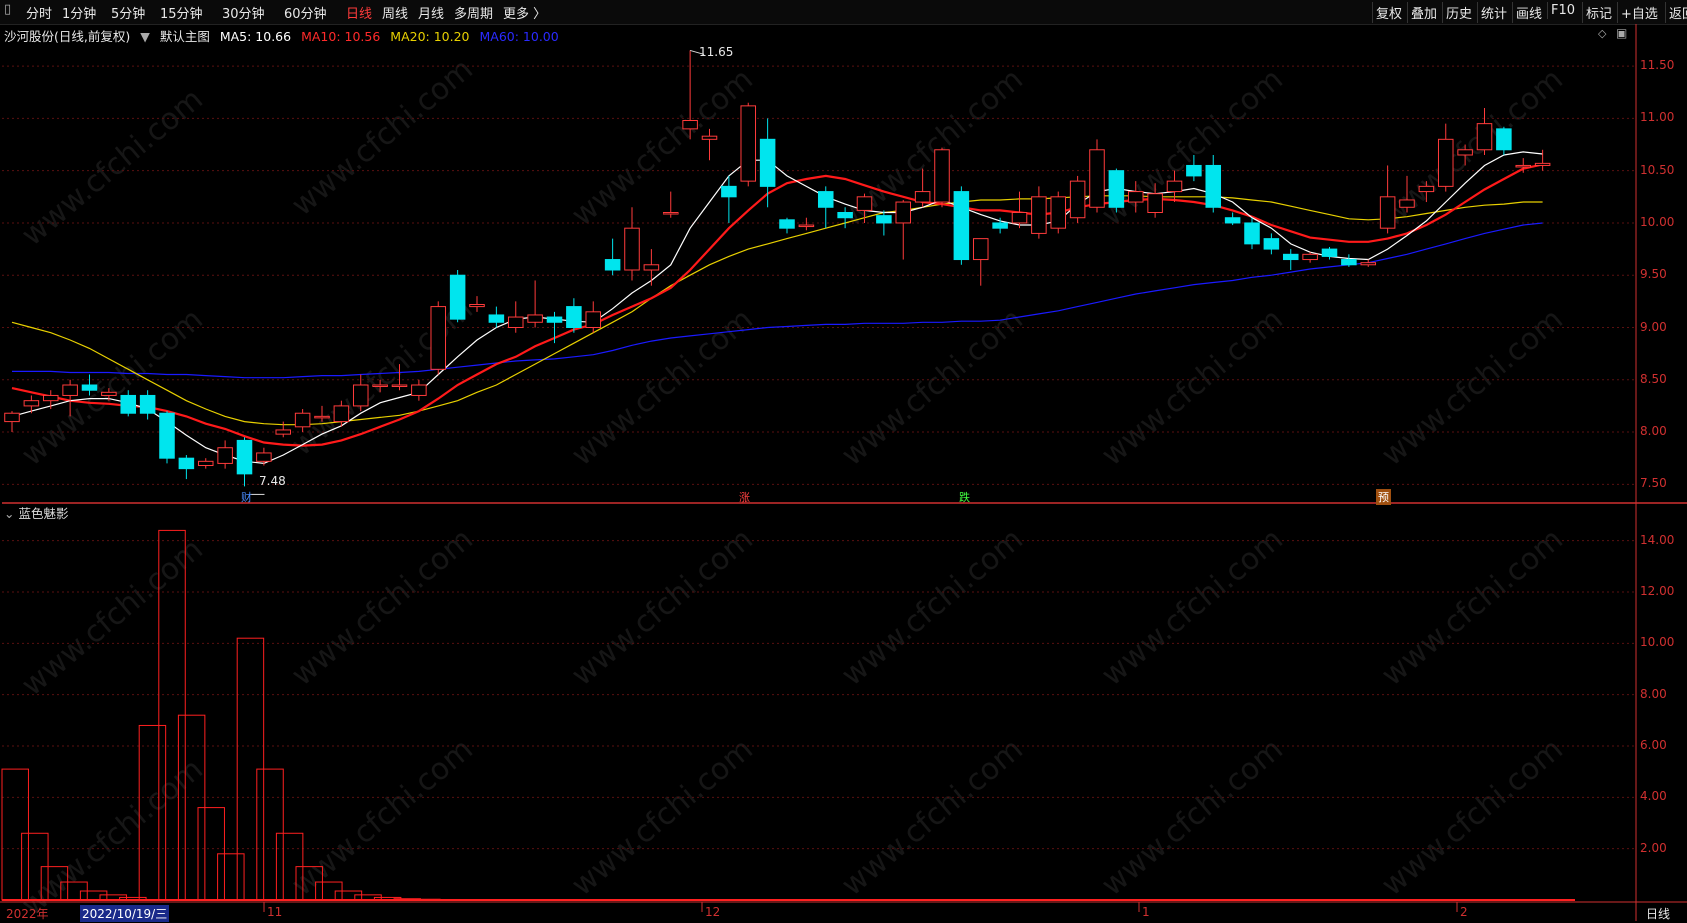 This screenshot has width=1687, height=923. What do you see at coordinates (54, 883) in the screenshot?
I see `indicator-bar` at bounding box center [54, 883].